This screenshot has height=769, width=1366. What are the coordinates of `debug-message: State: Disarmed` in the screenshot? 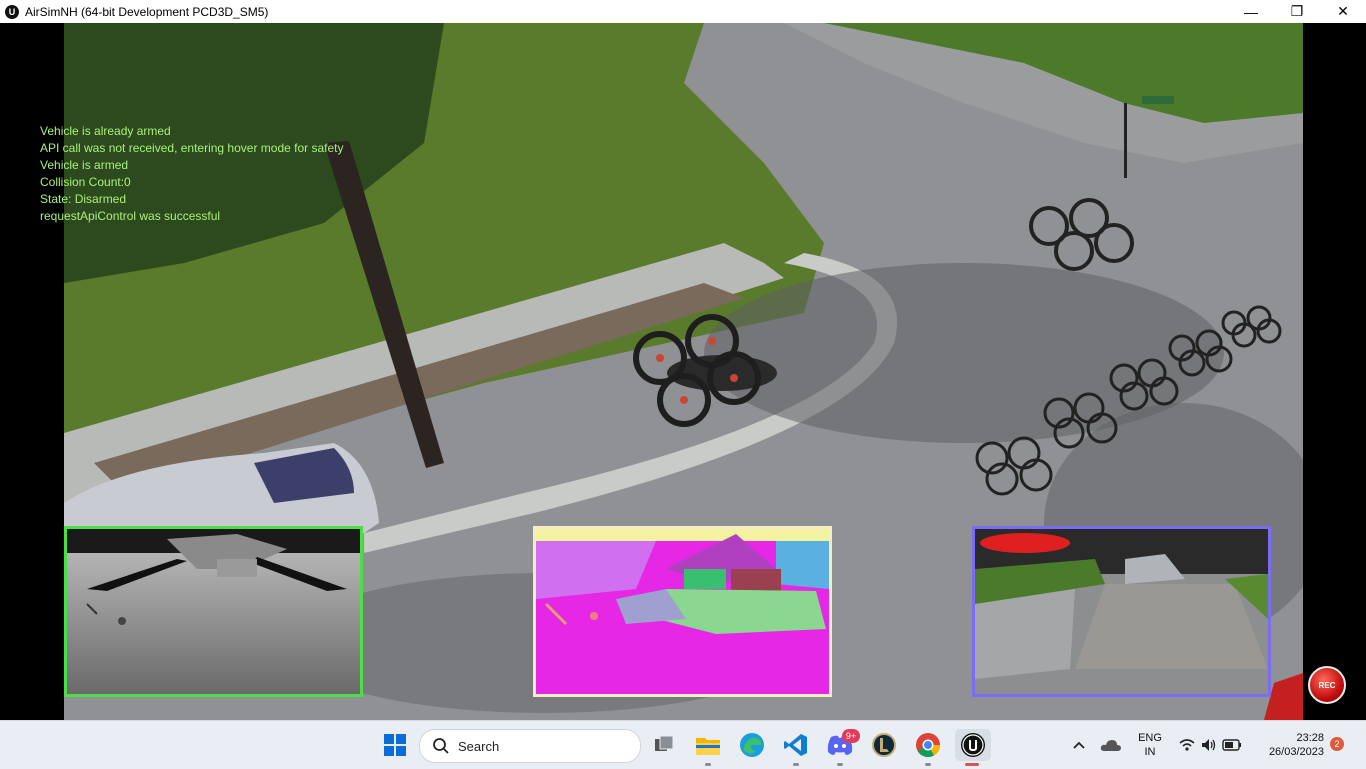 It's located at (83, 199).